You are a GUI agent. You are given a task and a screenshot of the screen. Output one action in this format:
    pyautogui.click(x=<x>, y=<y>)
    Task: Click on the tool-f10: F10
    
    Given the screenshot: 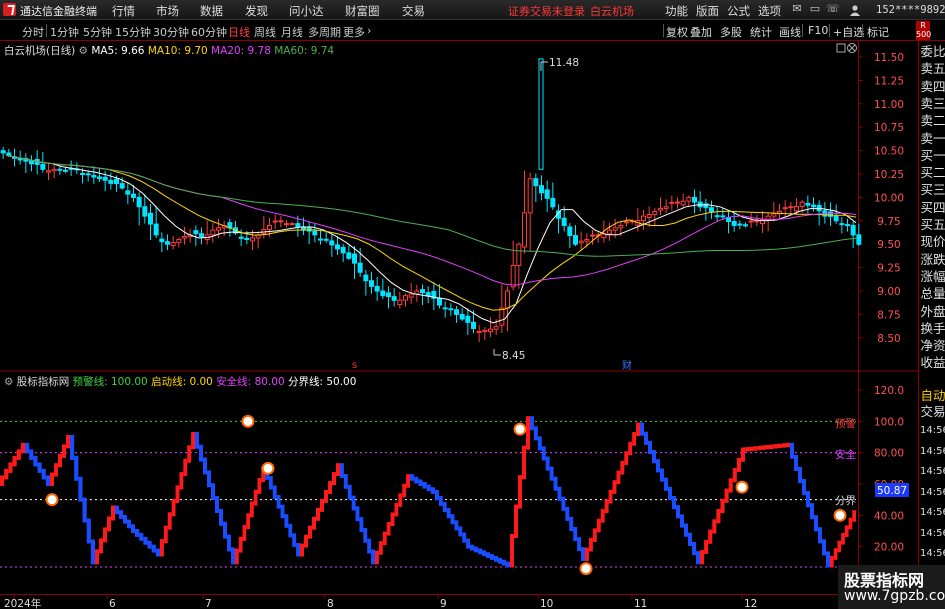 What is the action you would take?
    pyautogui.click(x=818, y=30)
    